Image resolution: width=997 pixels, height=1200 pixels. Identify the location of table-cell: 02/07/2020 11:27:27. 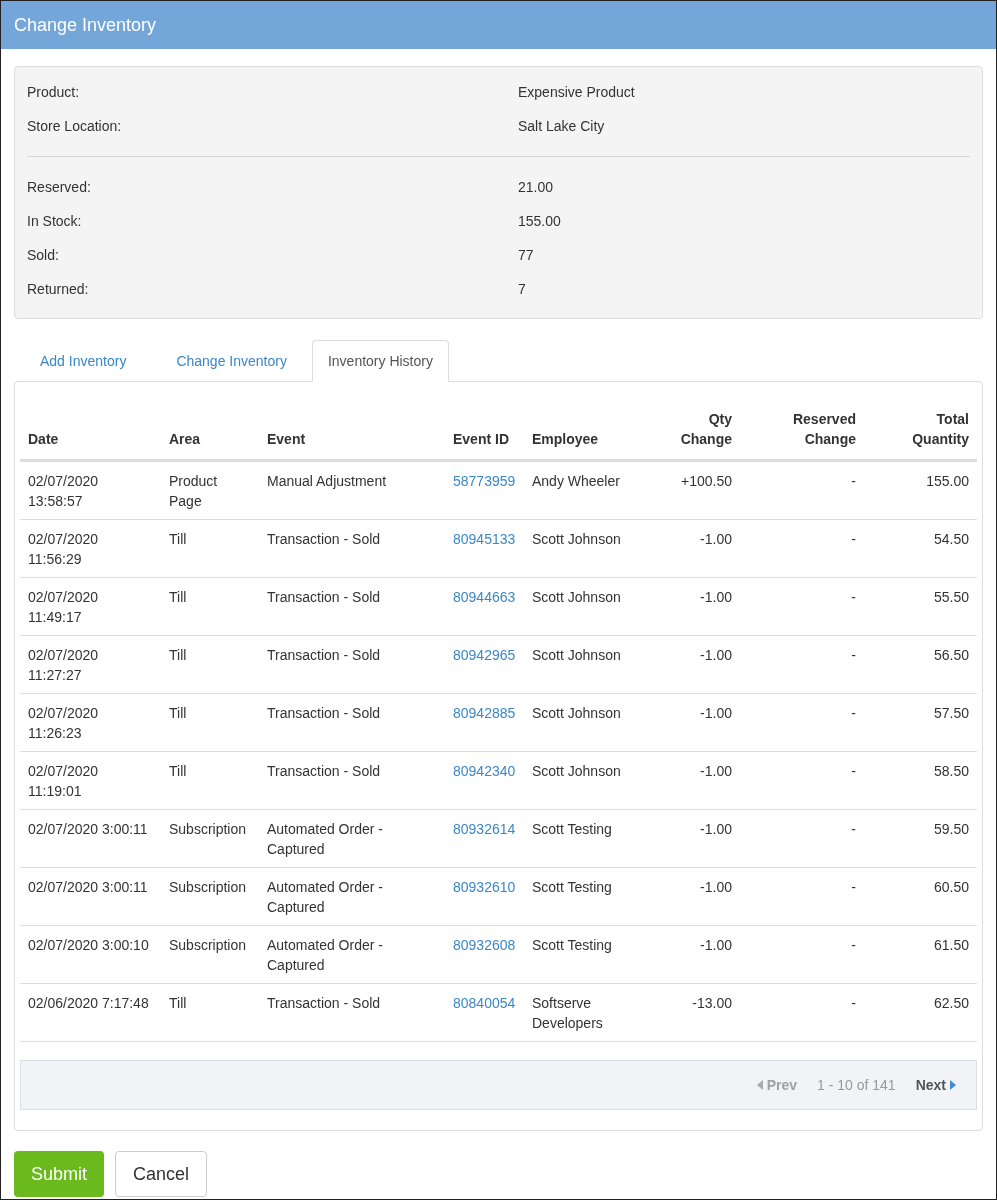
(63, 665).